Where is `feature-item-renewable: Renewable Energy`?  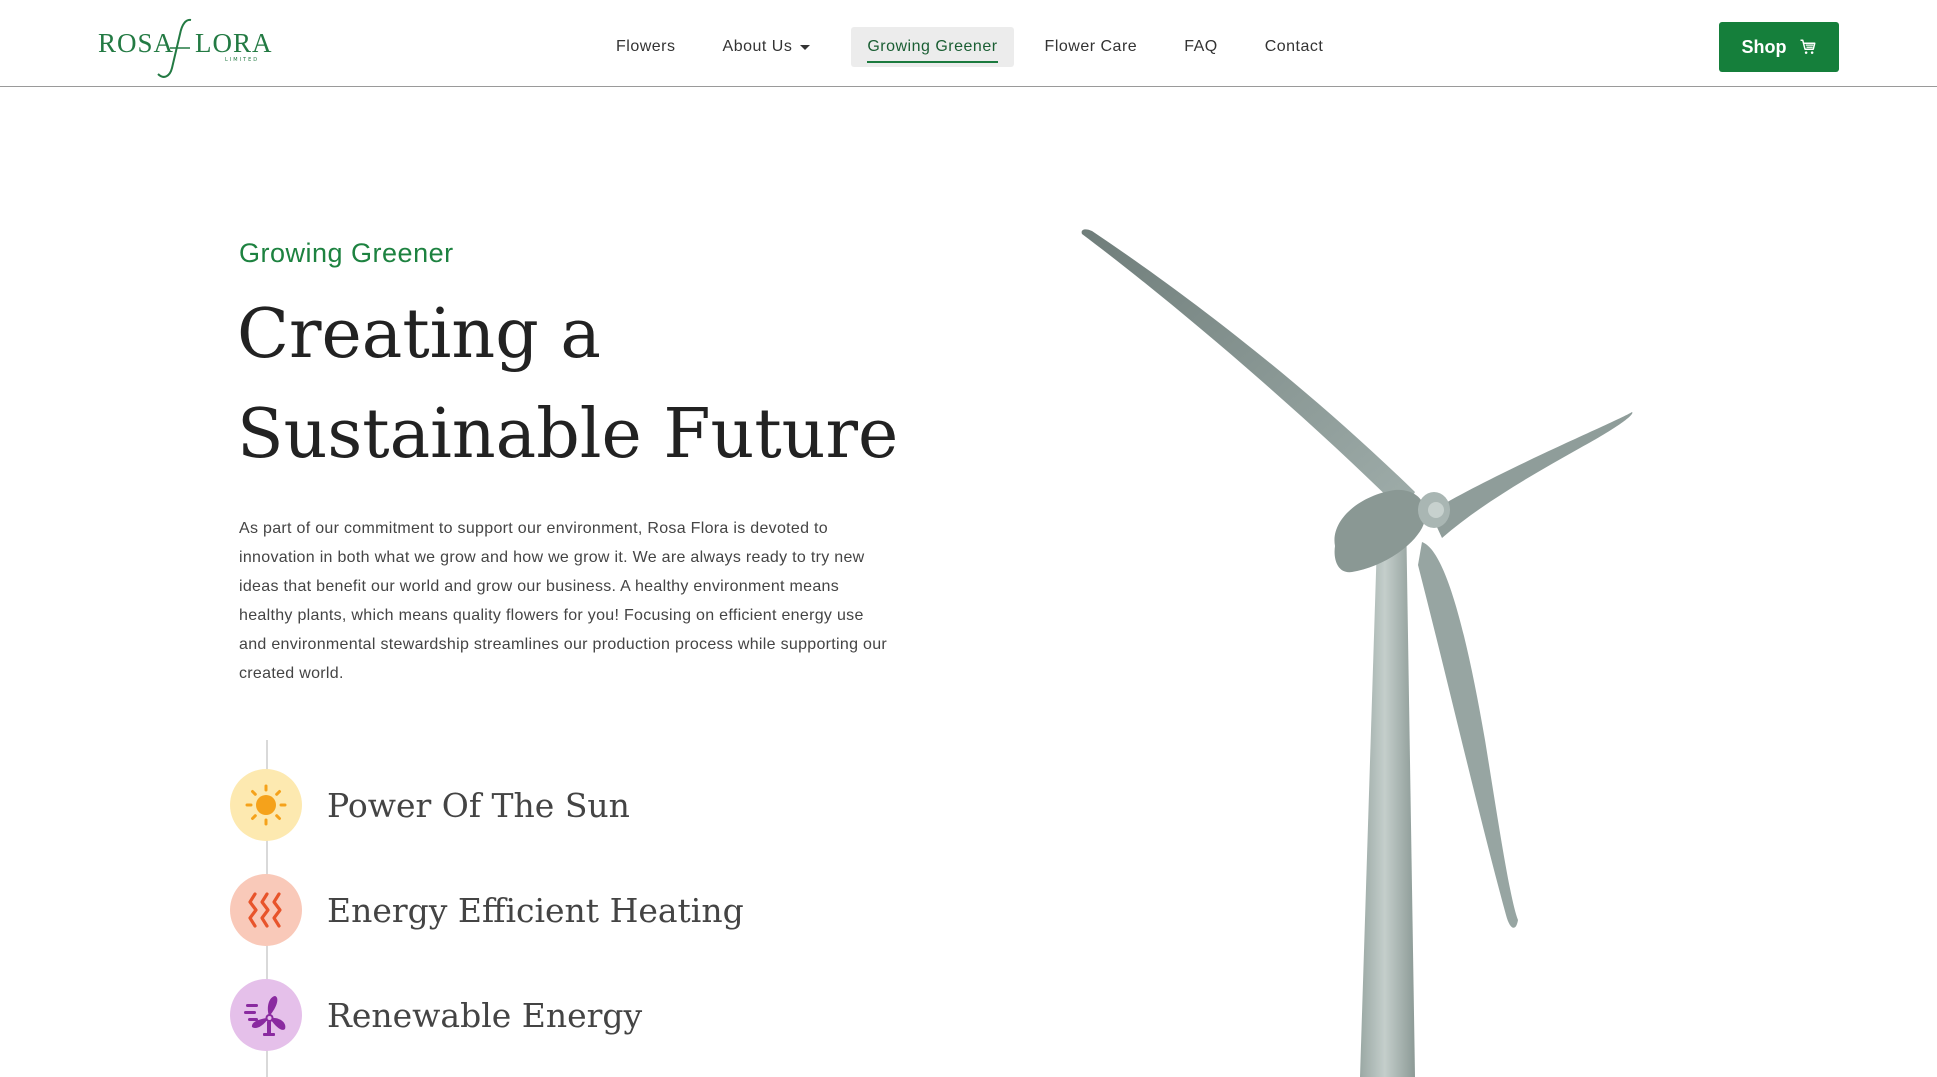 feature-item-renewable: Renewable Energy is located at coordinates (436, 1015).